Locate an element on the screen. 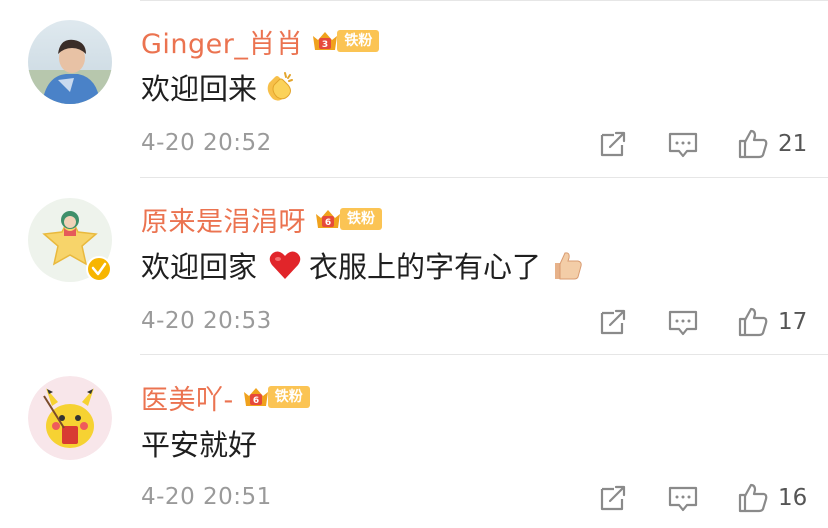 This screenshot has height=528, width=828. red-heart-icon is located at coordinates (285, 265).